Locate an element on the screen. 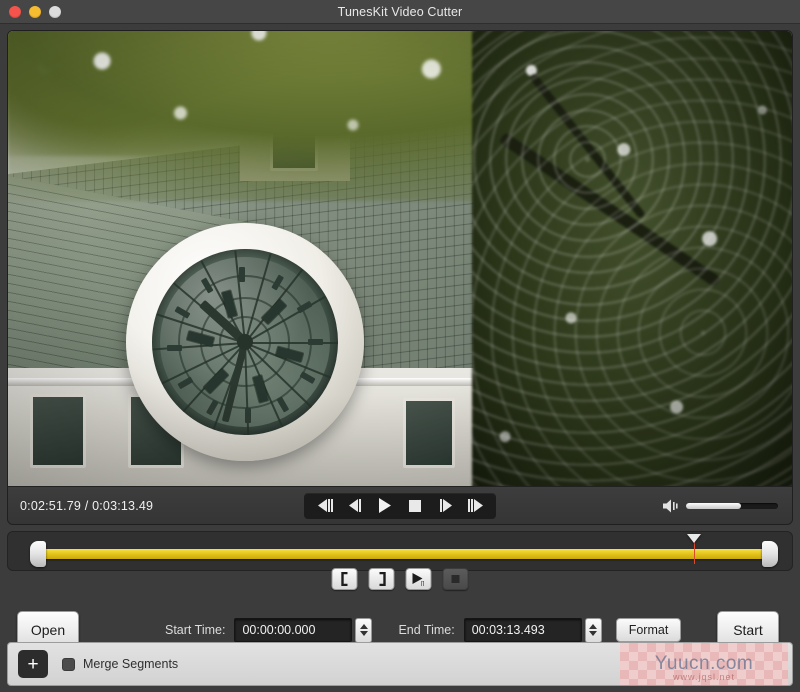 This screenshot has width=800, height=692. start-time-group: Start Time: is located at coordinates (269, 630).